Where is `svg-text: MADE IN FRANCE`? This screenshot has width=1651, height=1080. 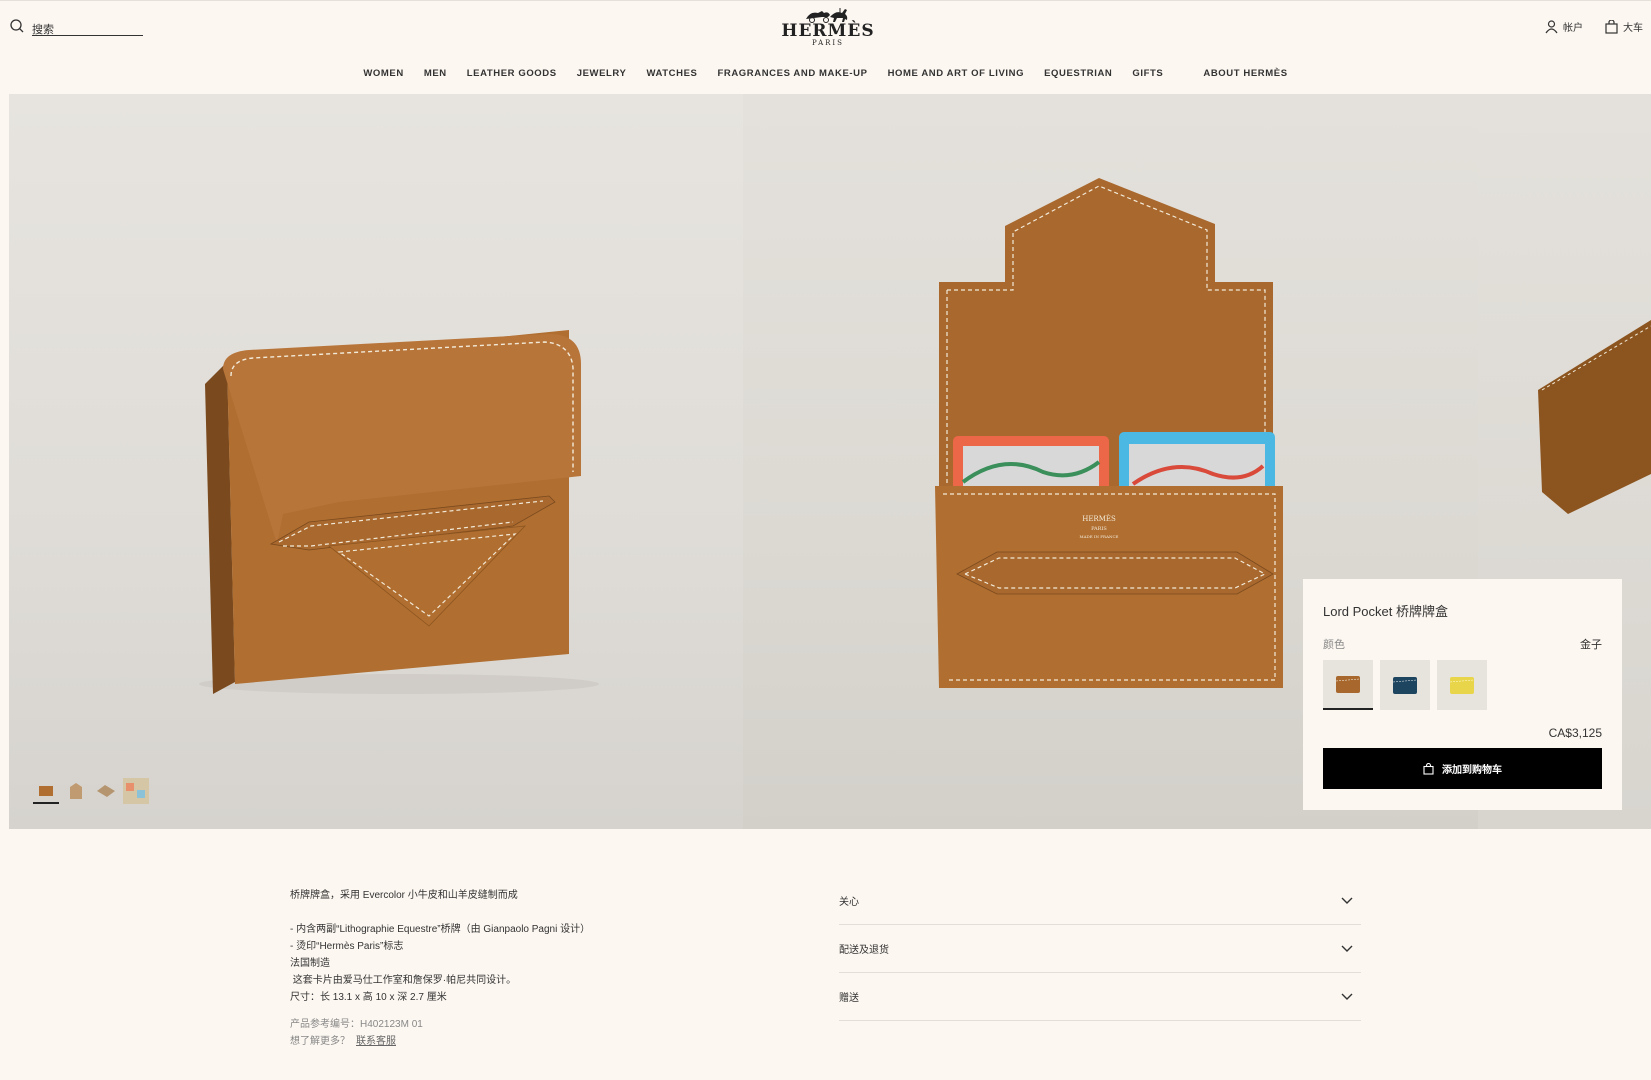
svg-text: MADE IN FRANCE is located at coordinates (1099, 536).